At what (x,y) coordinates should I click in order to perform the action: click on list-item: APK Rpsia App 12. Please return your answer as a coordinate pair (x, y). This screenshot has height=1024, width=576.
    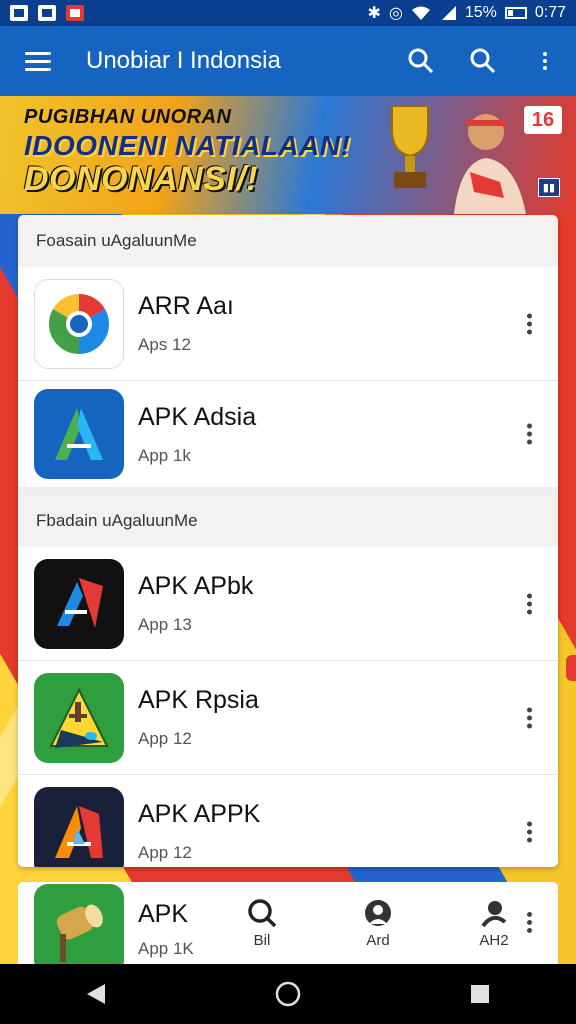
    Looking at the image, I should click on (288, 718).